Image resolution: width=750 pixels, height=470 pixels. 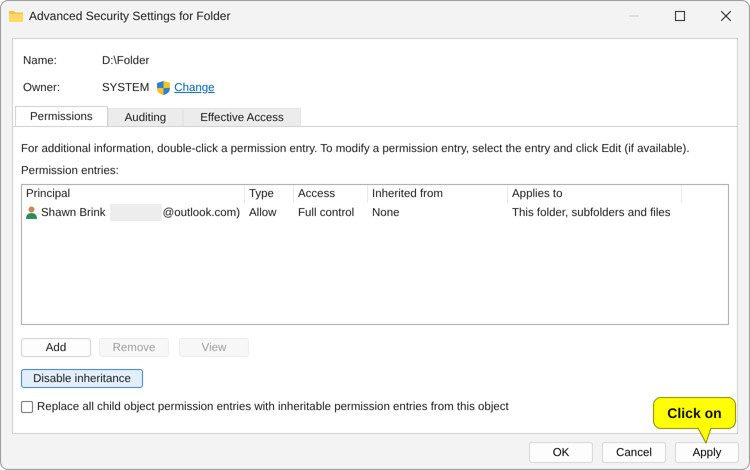 What do you see at coordinates (40, 61) in the screenshot?
I see `name-label: Name:` at bounding box center [40, 61].